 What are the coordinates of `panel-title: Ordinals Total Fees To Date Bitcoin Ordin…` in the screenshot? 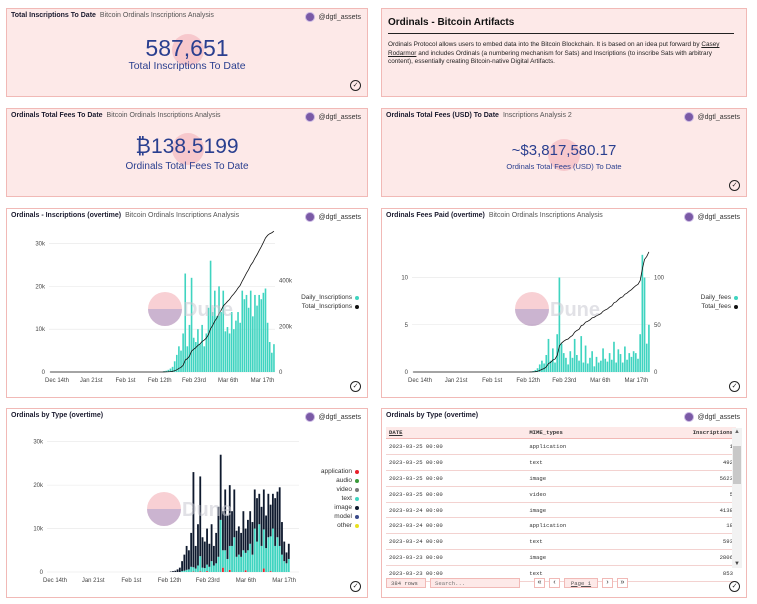 It's located at (116, 115).